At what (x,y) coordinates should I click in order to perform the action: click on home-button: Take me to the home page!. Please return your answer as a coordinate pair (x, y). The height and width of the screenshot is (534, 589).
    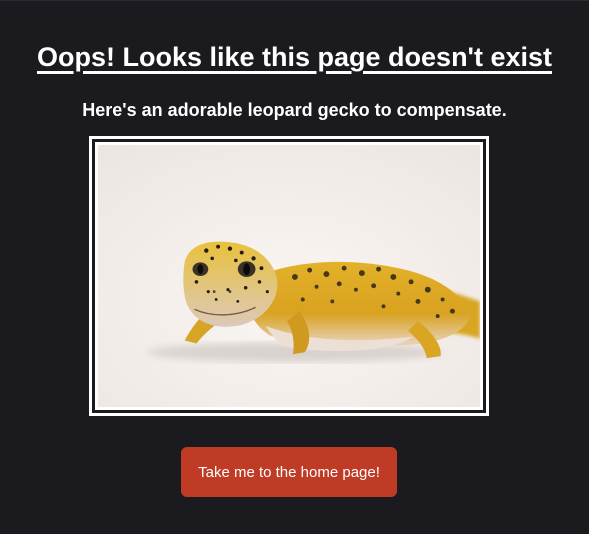
    Looking at the image, I should click on (289, 472).